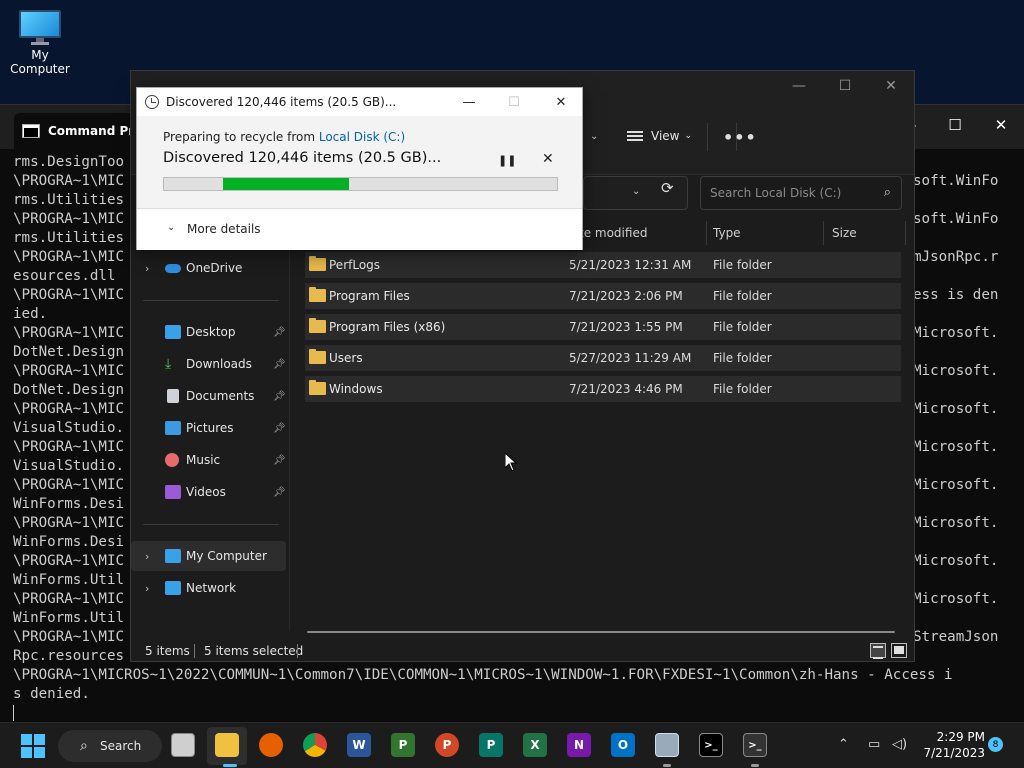 Image resolution: width=1024 pixels, height=768 pixels. I want to click on explorer-minimize-button: —, so click(799, 86).